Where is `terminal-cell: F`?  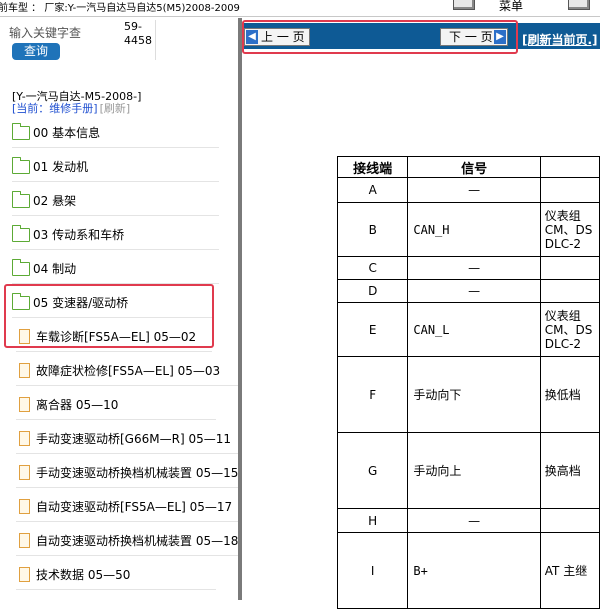
terminal-cell: F is located at coordinates (372, 394).